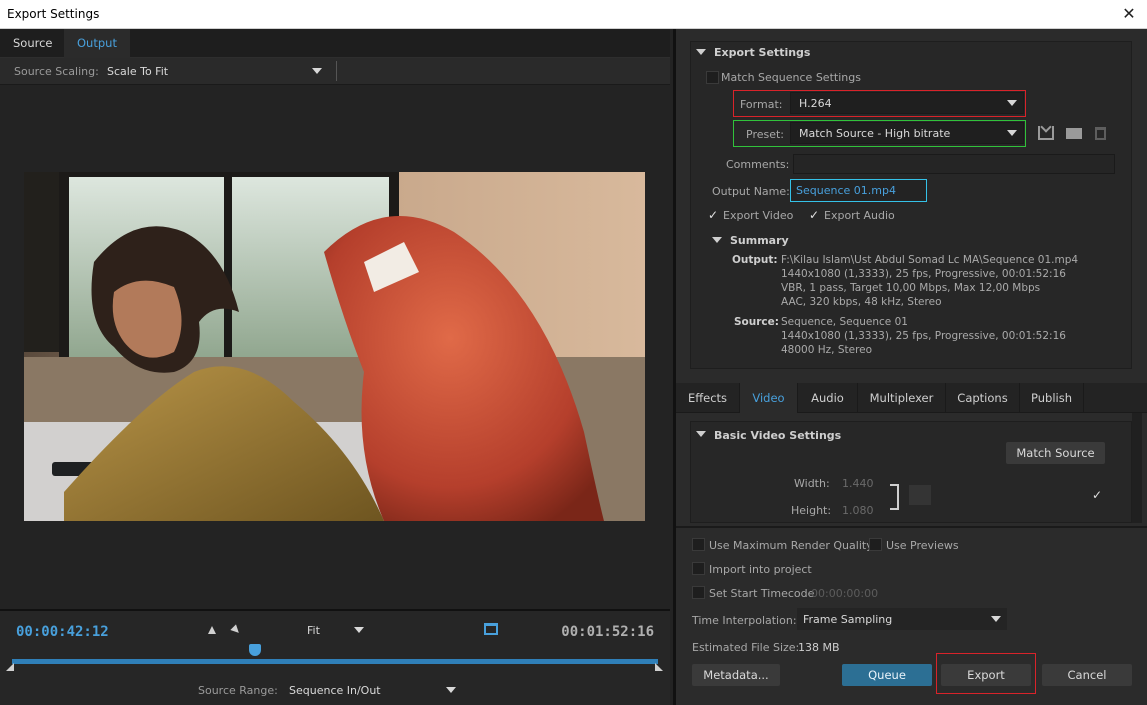  I want to click on divider, so click(336, 71).